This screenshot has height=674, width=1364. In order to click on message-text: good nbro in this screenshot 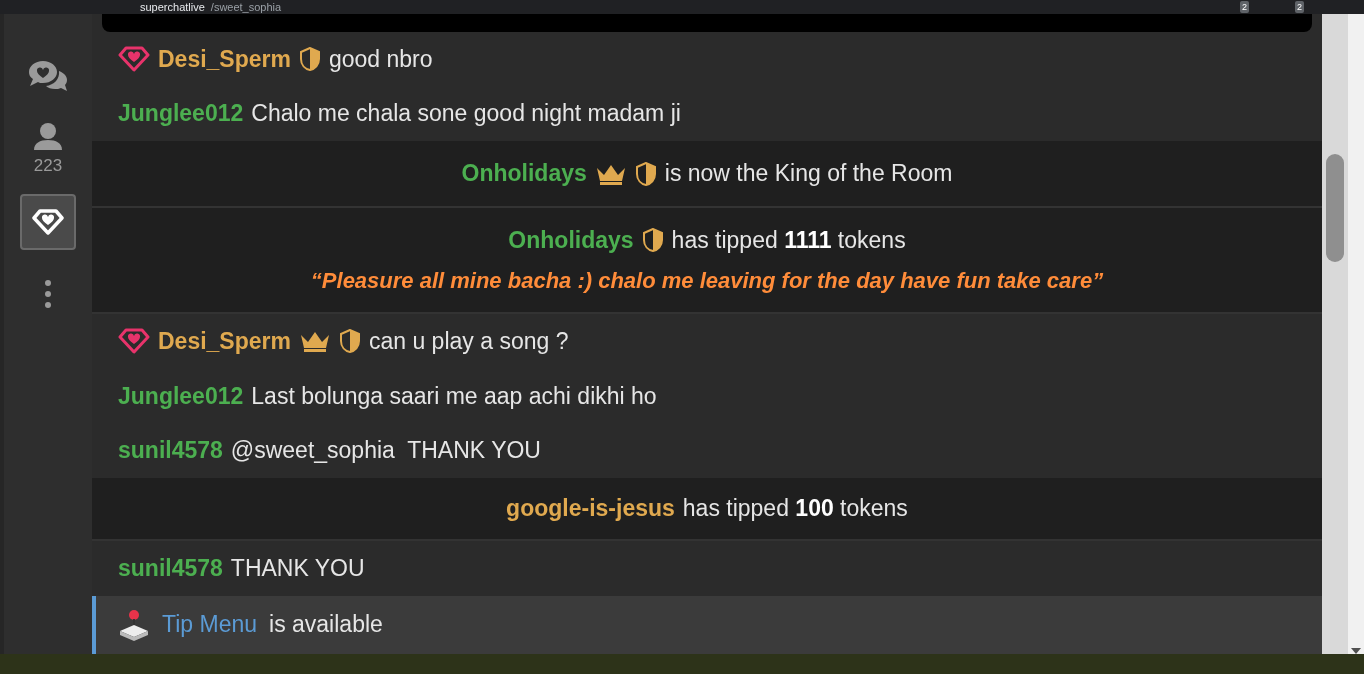, I will do `click(380, 59)`.